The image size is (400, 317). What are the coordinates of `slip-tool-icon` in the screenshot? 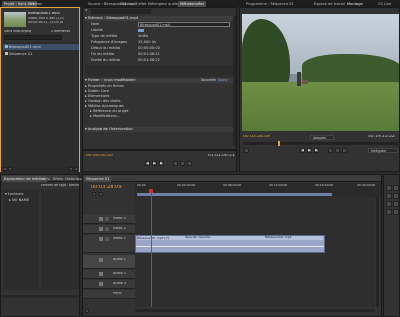 It's located at (396, 204).